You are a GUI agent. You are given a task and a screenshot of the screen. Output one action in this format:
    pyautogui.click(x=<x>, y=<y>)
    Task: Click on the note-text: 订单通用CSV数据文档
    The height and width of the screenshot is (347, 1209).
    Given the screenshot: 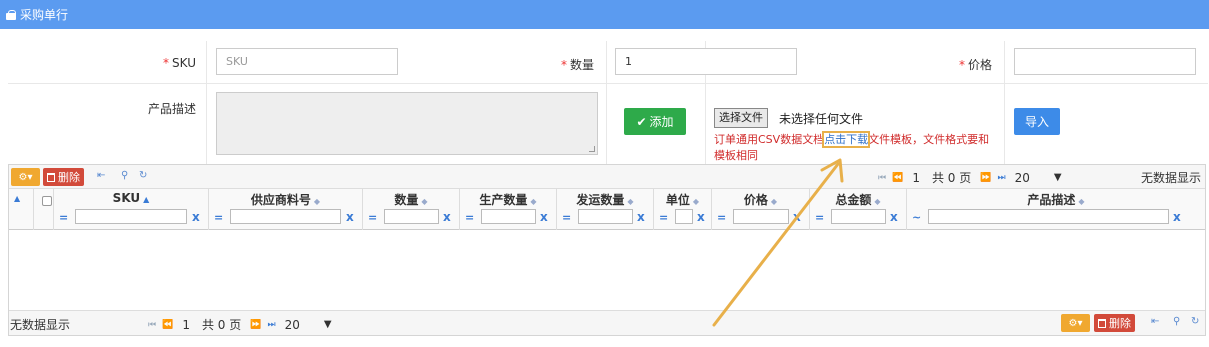 What is the action you would take?
    pyautogui.click(x=769, y=139)
    